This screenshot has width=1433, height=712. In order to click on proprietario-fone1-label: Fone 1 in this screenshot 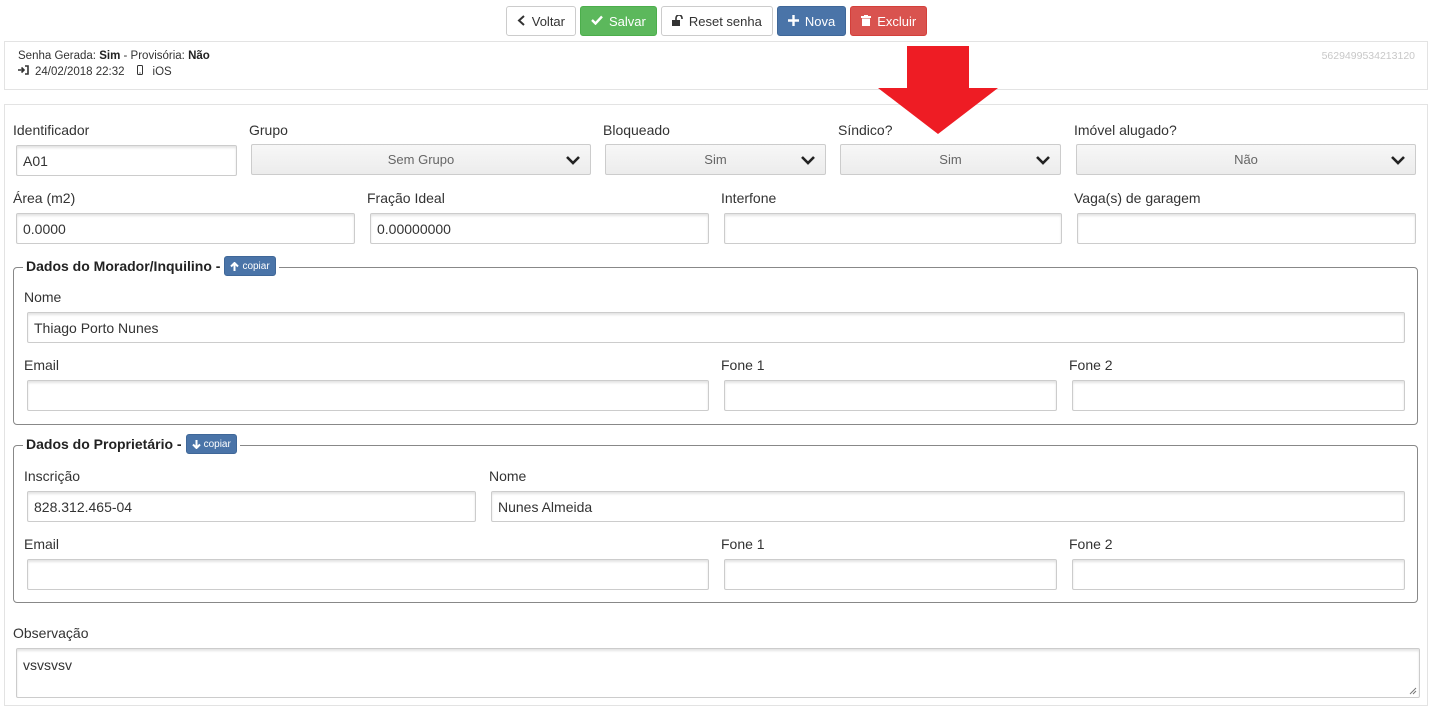, I will do `click(743, 544)`.